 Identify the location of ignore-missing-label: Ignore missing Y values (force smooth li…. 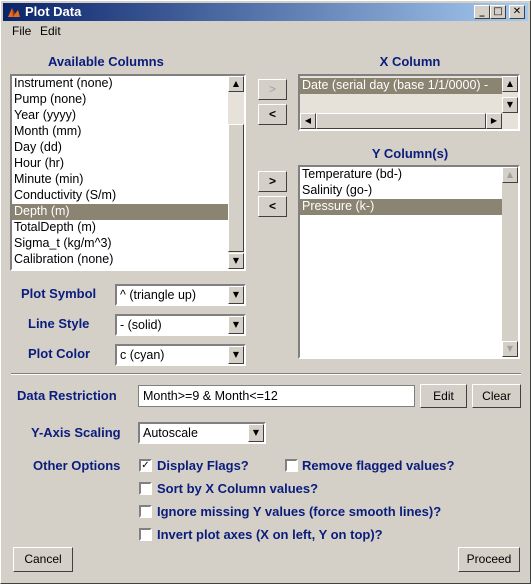
(299, 511).